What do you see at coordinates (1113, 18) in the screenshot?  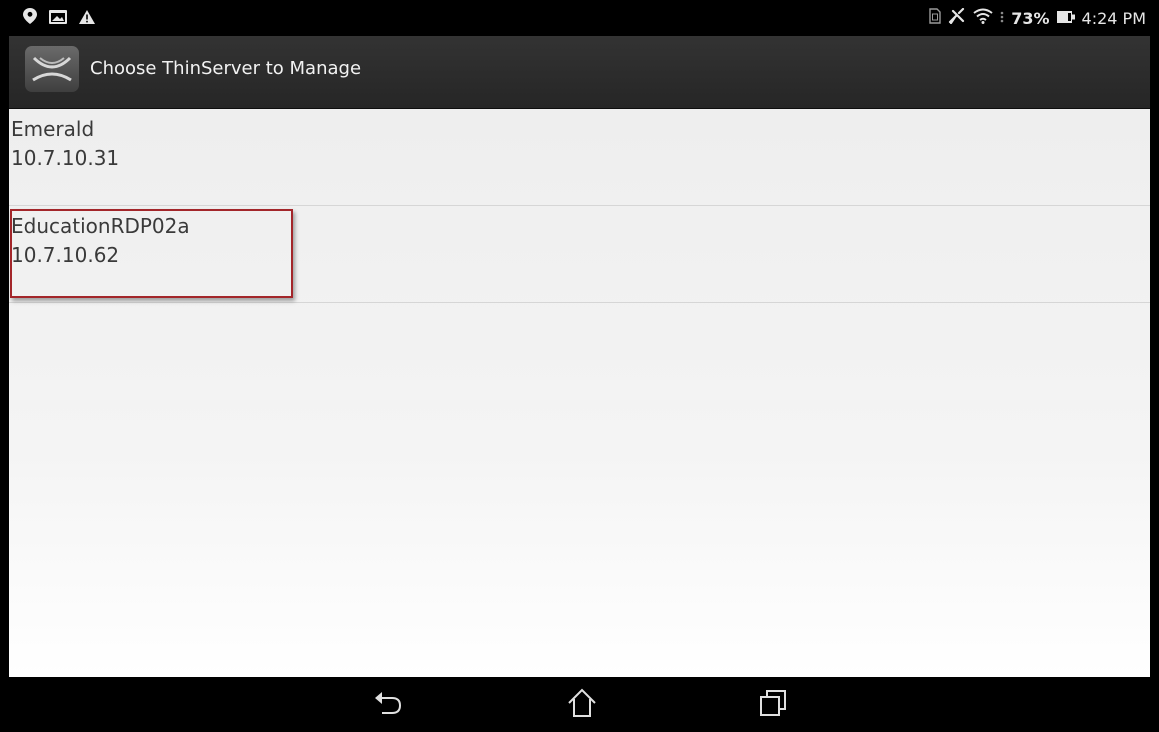 I see `clock: 4:24 PM` at bounding box center [1113, 18].